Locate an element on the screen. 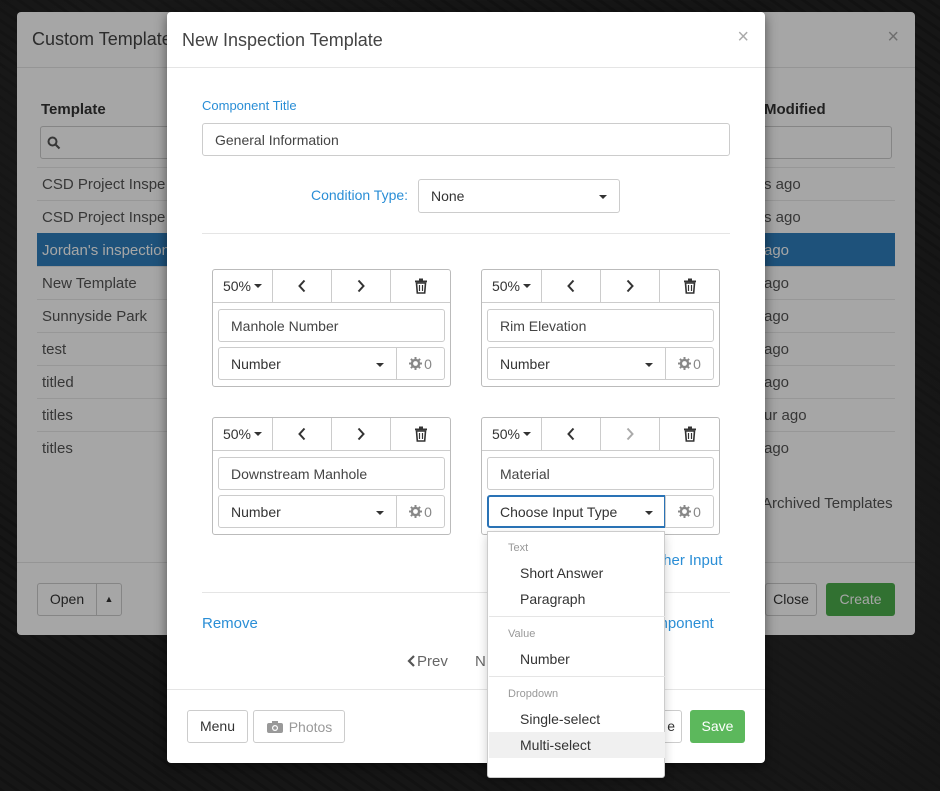  dropdown-group-header: Value is located at coordinates (522, 634).